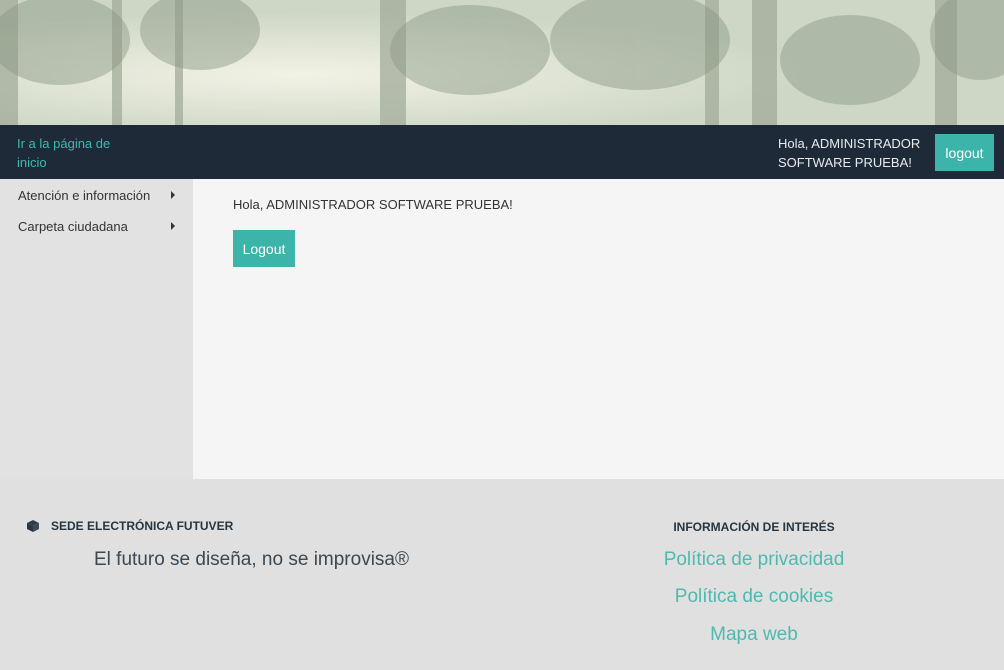  I want to click on footer-brand: SEDE ELECTRÓNICA FUTUVER, so click(129, 526).